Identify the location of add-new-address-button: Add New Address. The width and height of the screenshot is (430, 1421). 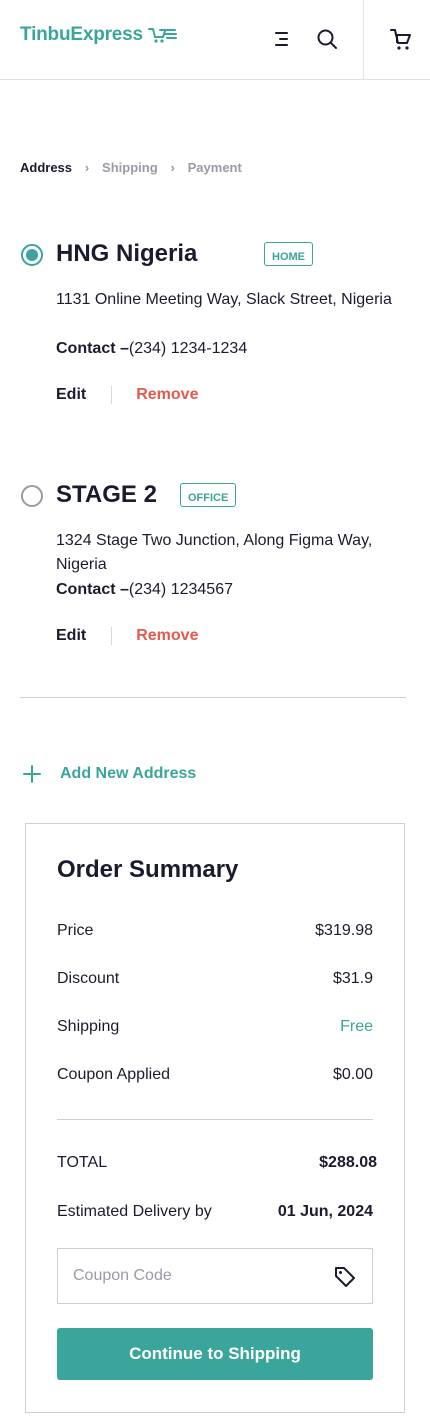
(109, 774).